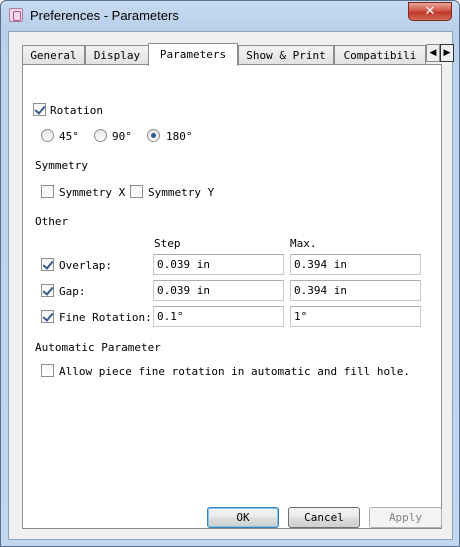 The height and width of the screenshot is (547, 460). What do you see at coordinates (104, 15) in the screenshot?
I see `window-title: Preferences - Parameters` at bounding box center [104, 15].